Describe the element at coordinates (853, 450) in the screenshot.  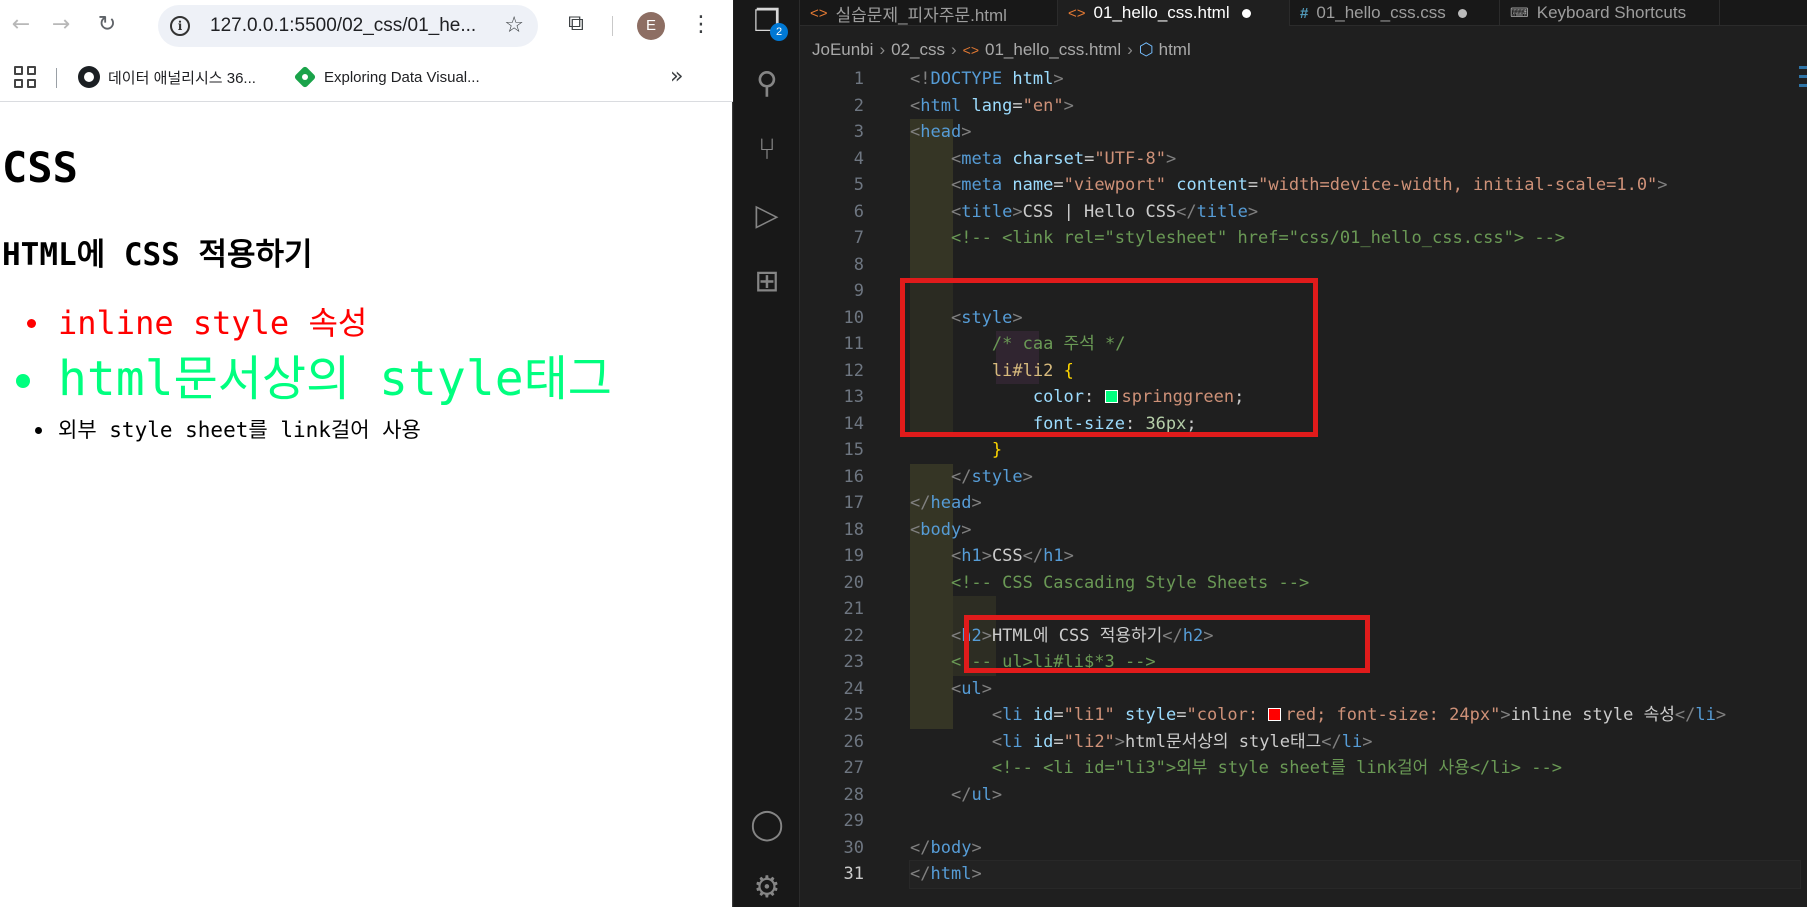
I see `line-number: 15` at that location.